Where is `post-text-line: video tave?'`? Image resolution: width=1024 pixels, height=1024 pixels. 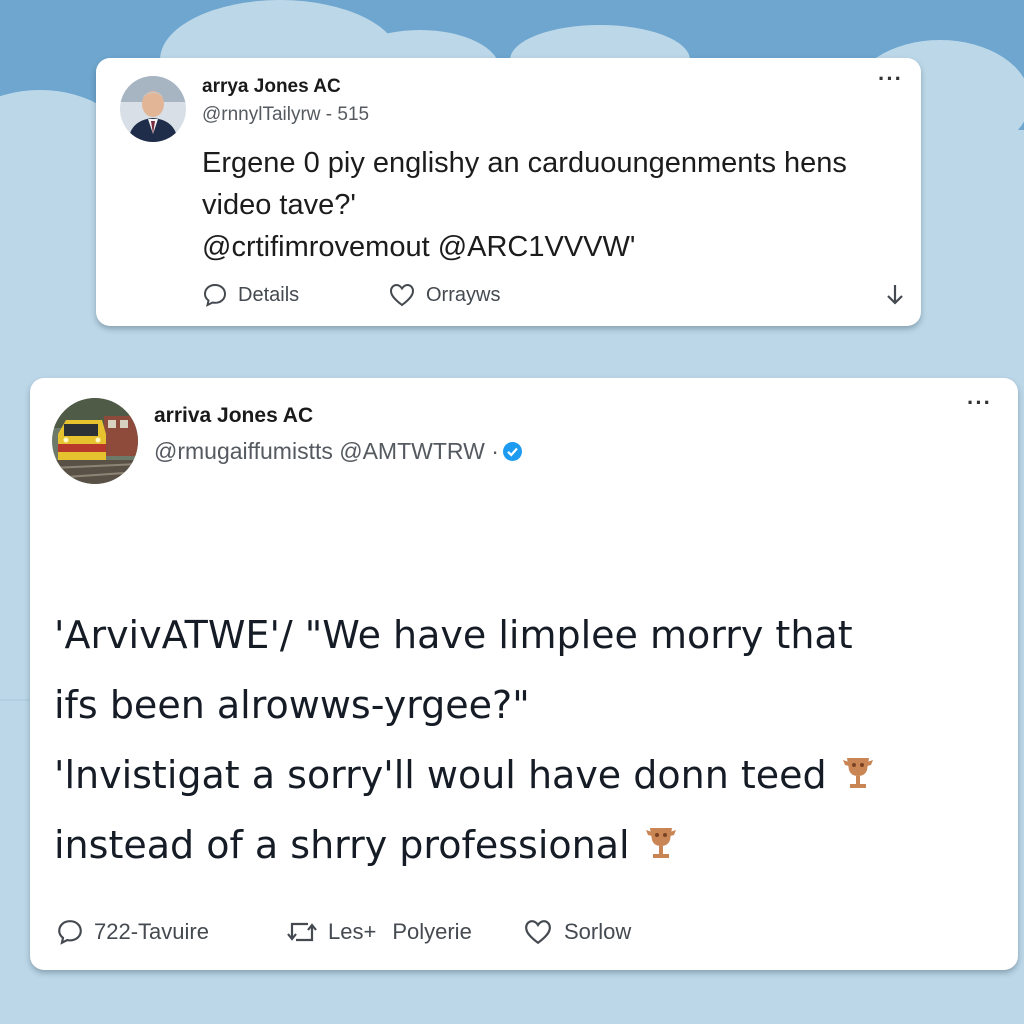
post-text-line: video tave?' is located at coordinates (279, 205).